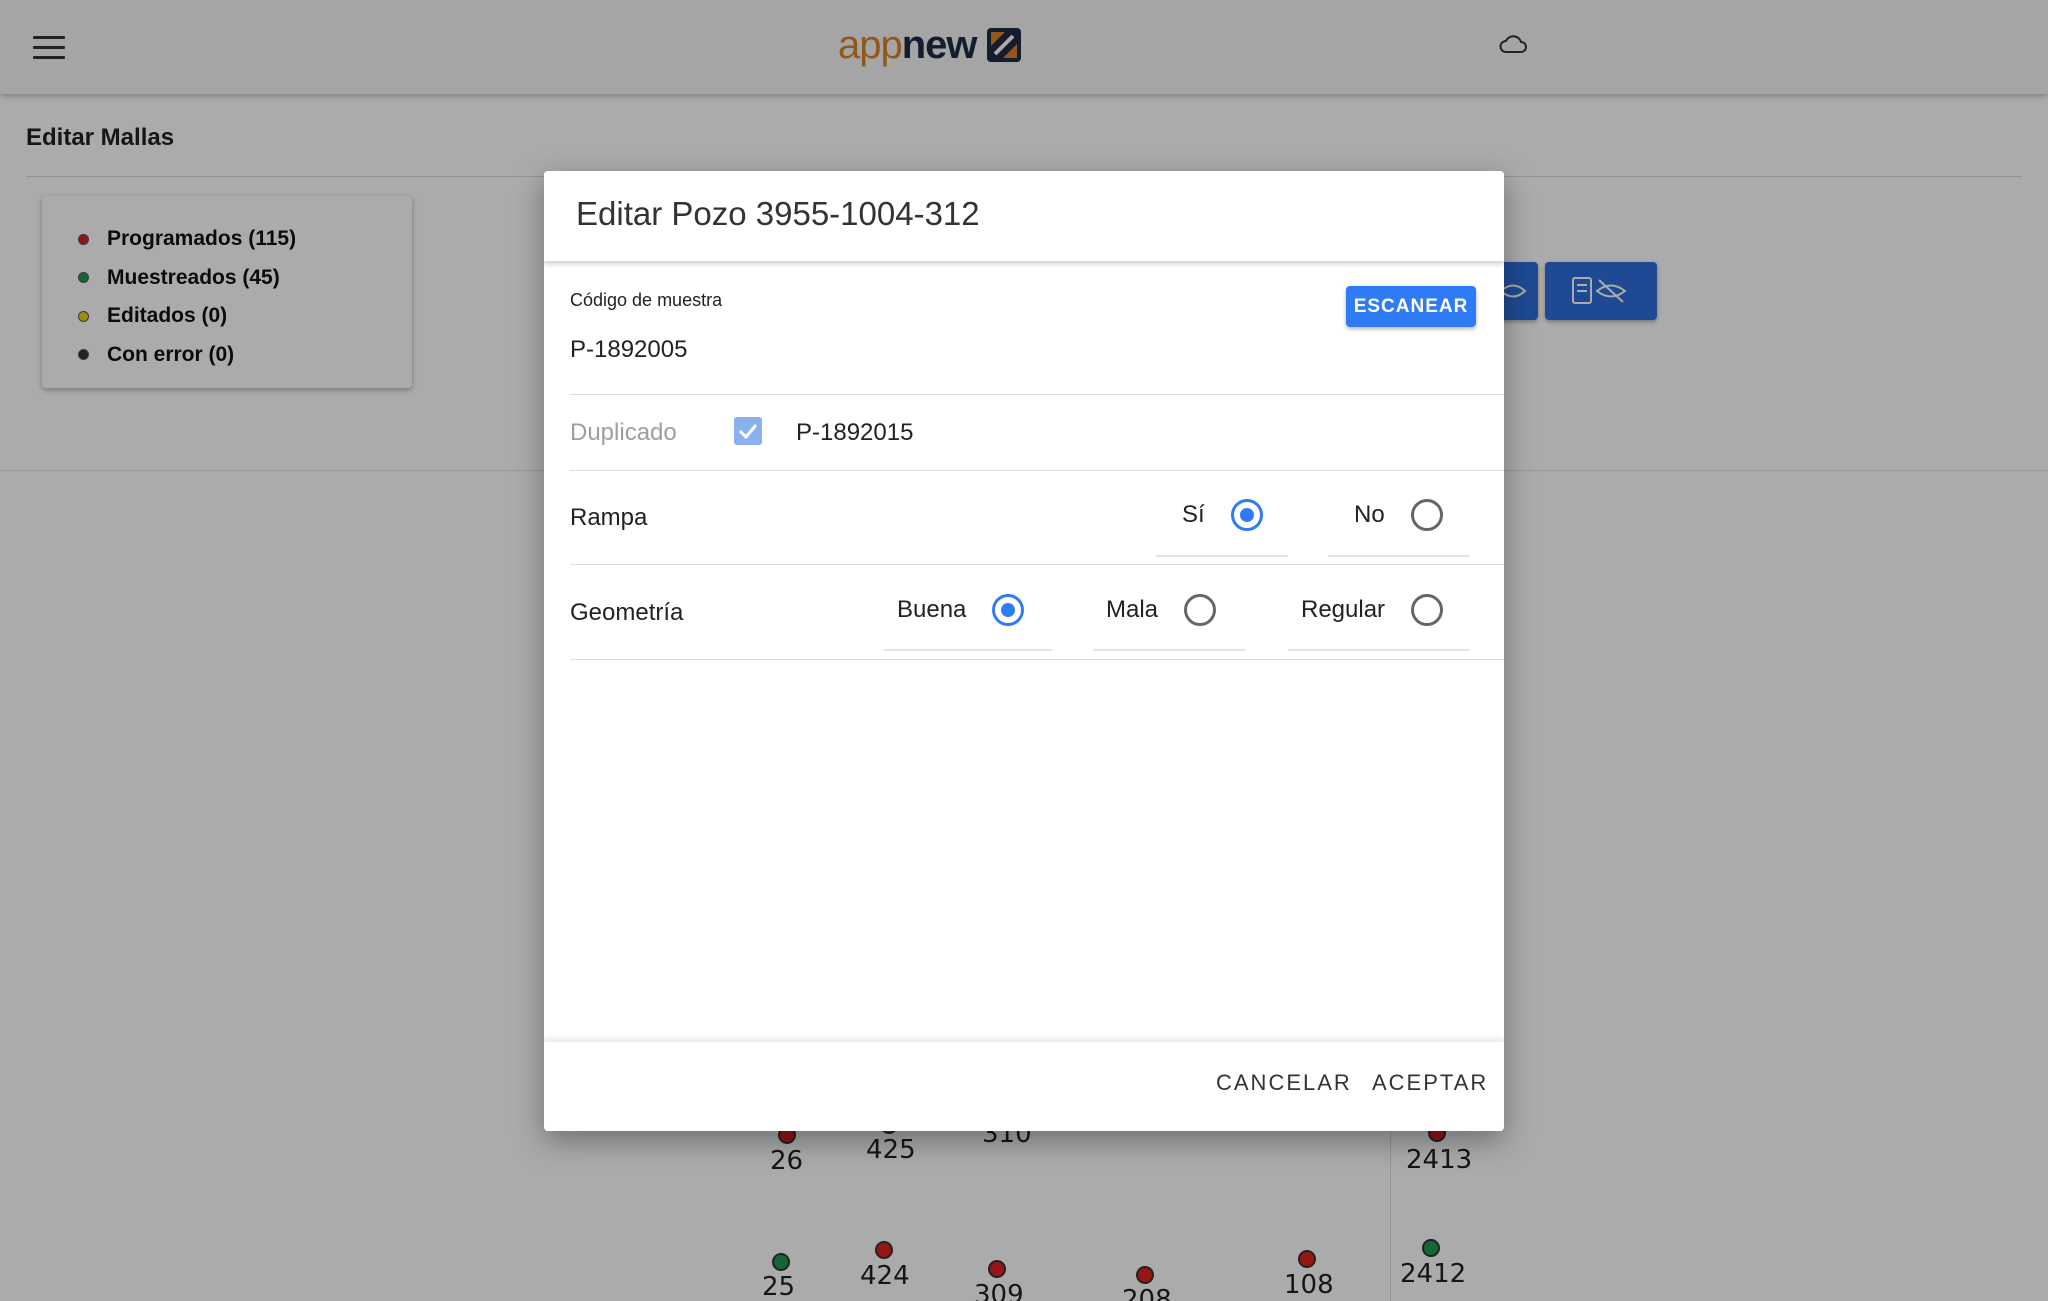  I want to click on ramp-si-radio, so click(1246, 515).